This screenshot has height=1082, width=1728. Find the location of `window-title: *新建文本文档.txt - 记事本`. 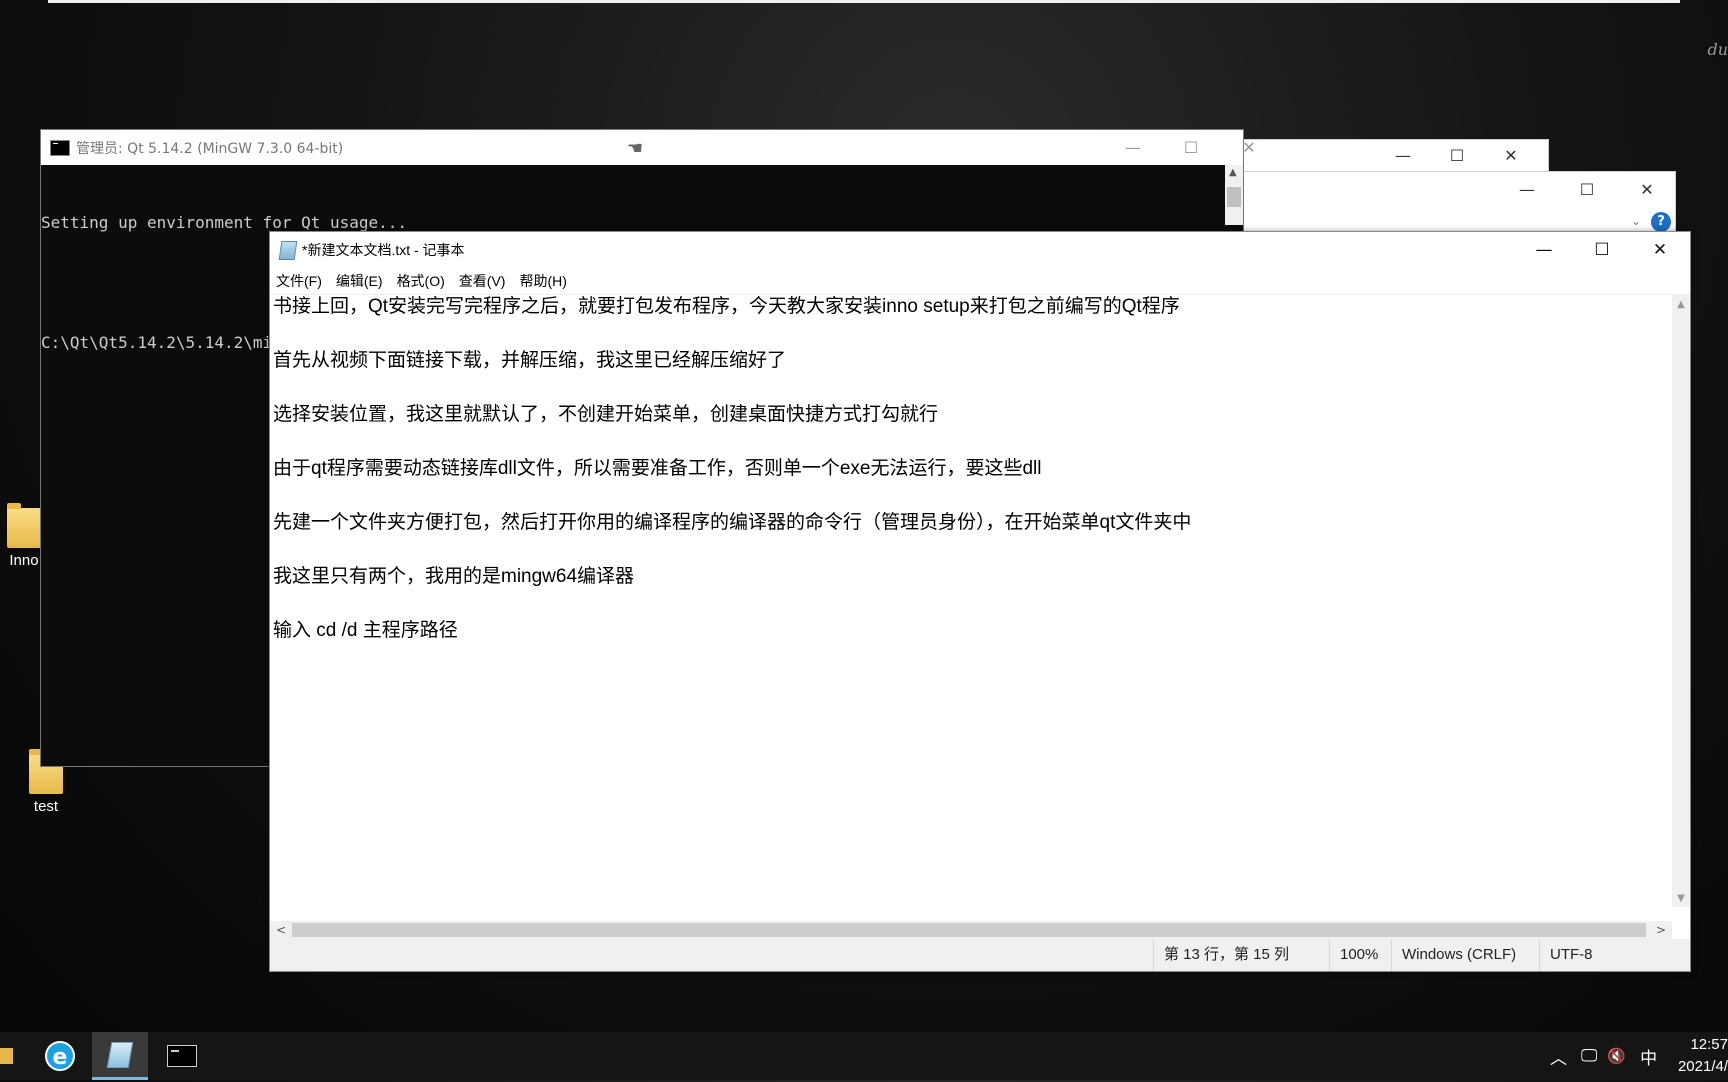

window-title: *新建文本文档.txt - 记事本 is located at coordinates (383, 250).